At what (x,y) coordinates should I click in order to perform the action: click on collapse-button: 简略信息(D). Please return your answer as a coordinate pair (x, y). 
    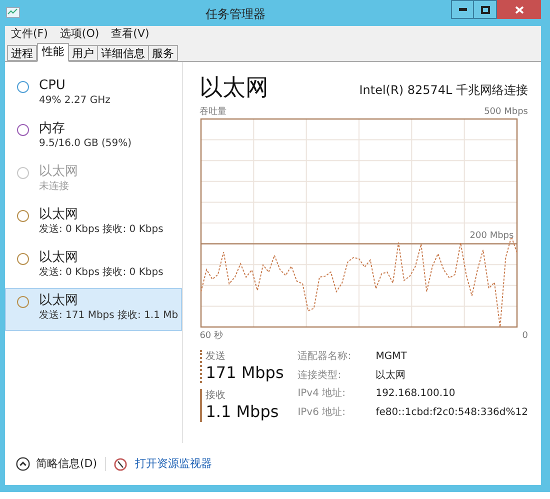
    Looking at the image, I should click on (57, 464).